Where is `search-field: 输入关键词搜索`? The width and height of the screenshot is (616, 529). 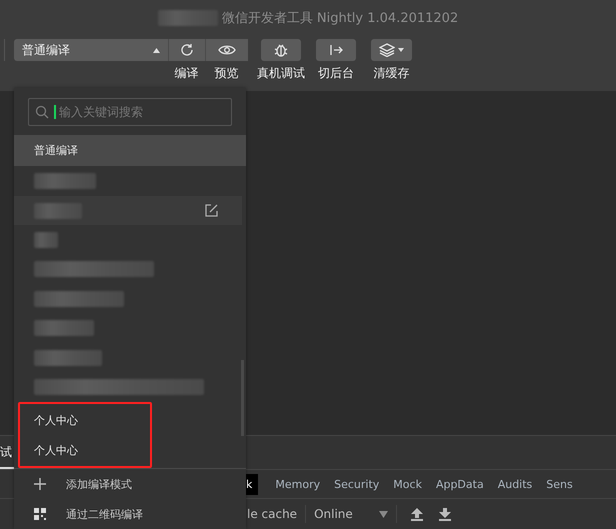
search-field: 输入关键词搜索 is located at coordinates (130, 112).